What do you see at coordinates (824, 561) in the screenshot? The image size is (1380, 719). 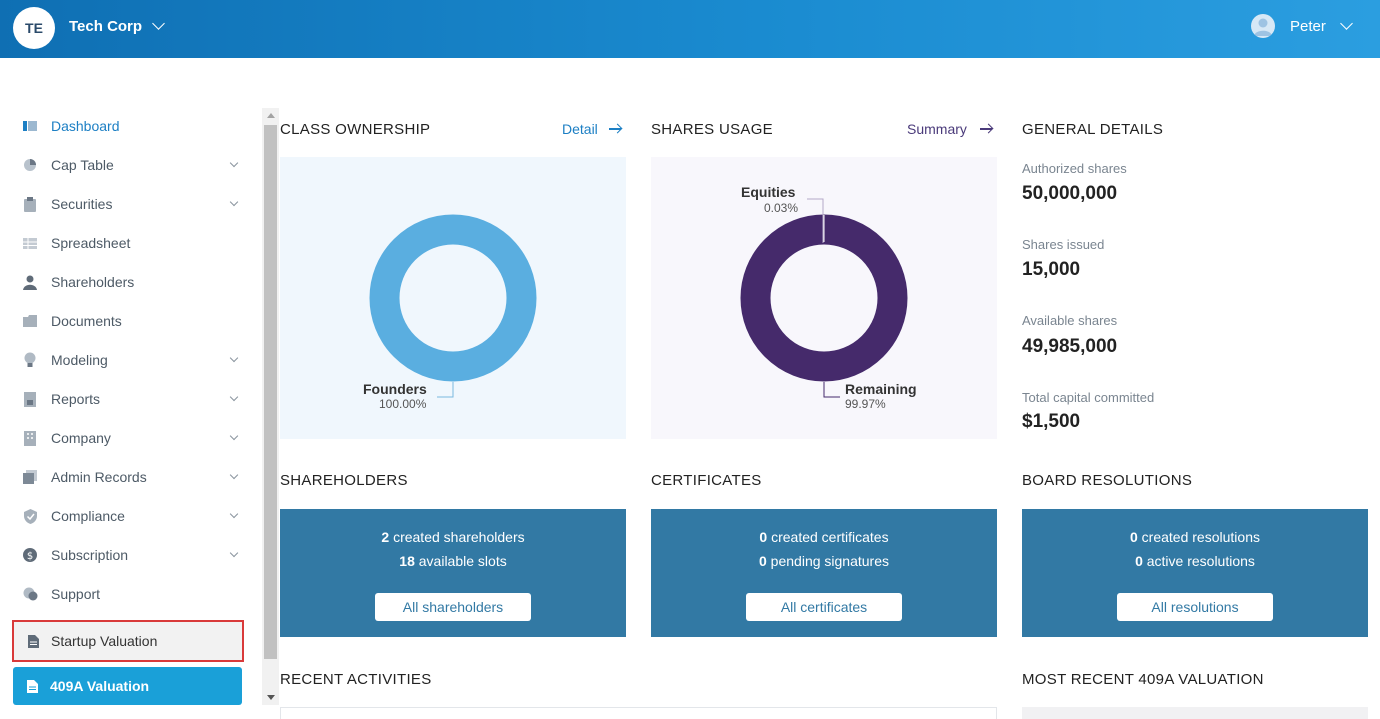 I see `certificates-pending-line: 0 pending signatures` at bounding box center [824, 561].